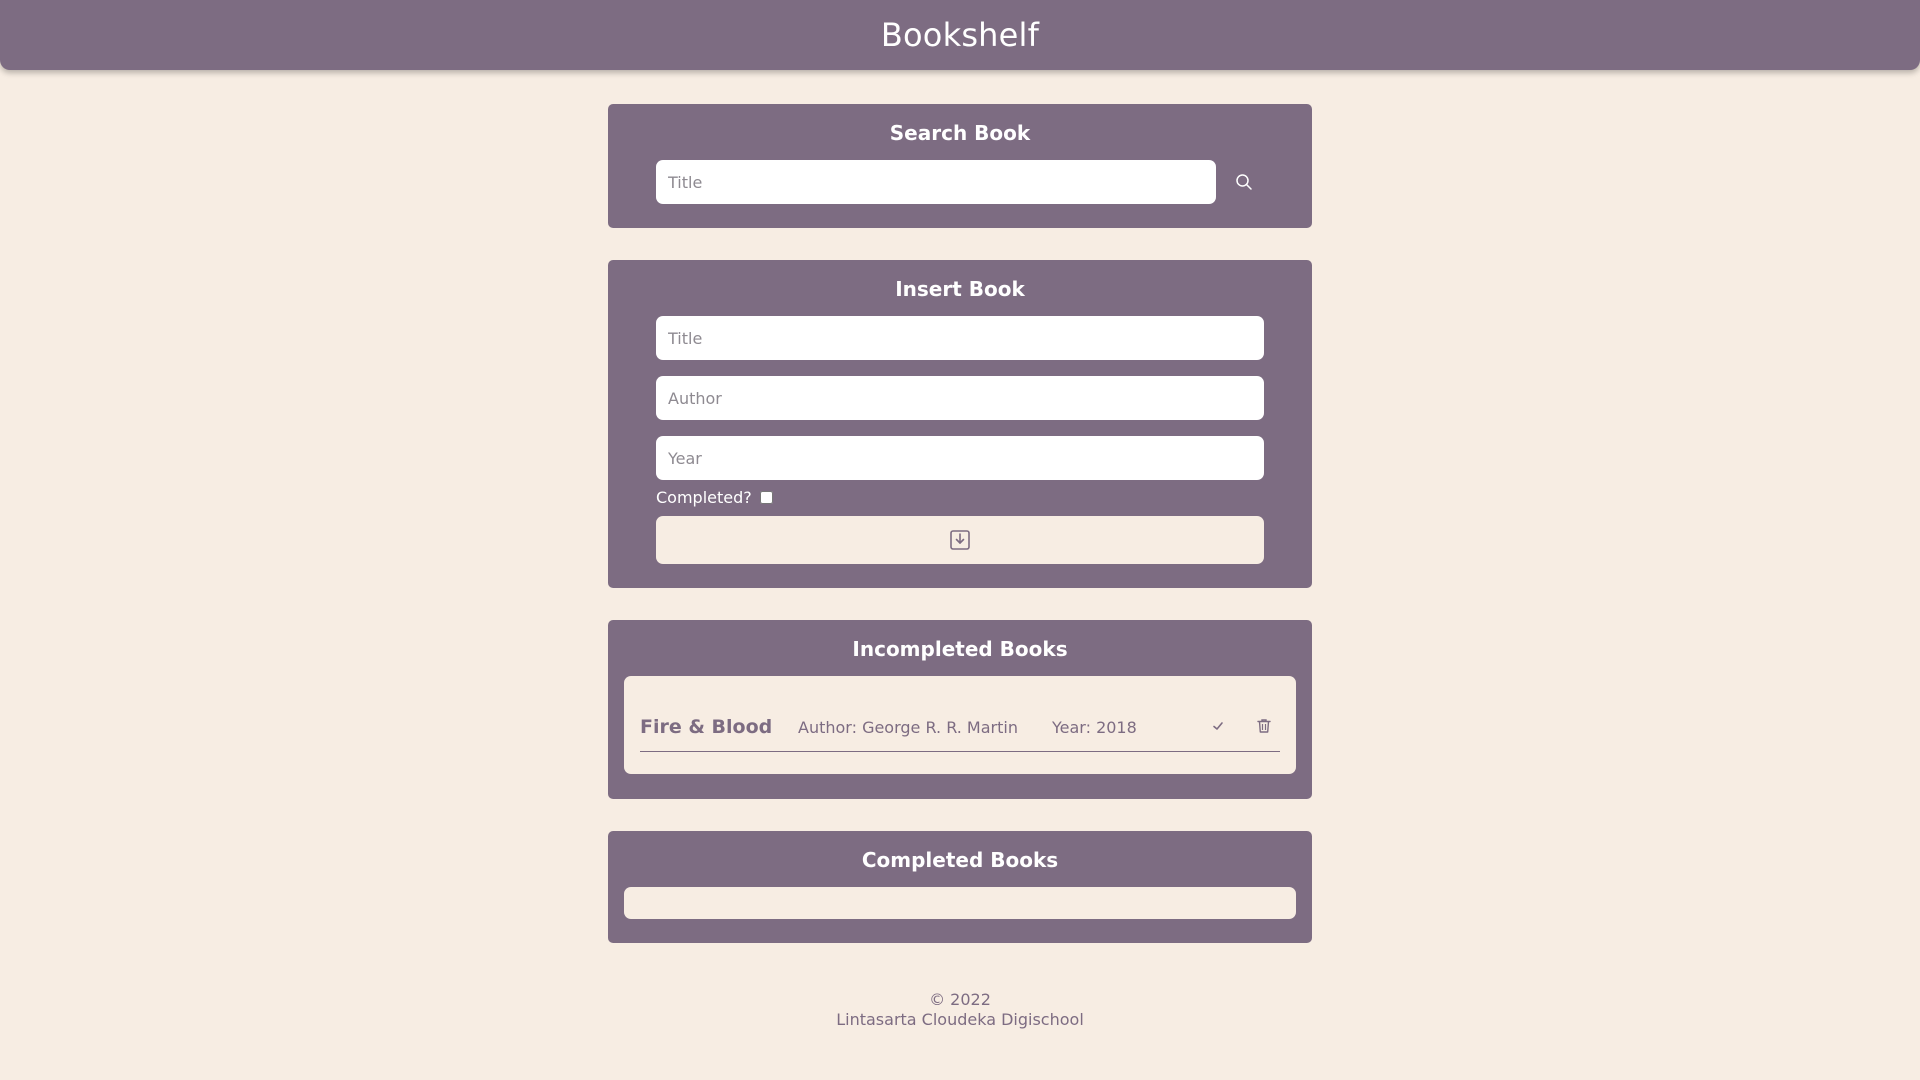 Image resolution: width=1920 pixels, height=1080 pixels. Describe the element at coordinates (936, 182) in the screenshot. I see `search-title-input` at that location.